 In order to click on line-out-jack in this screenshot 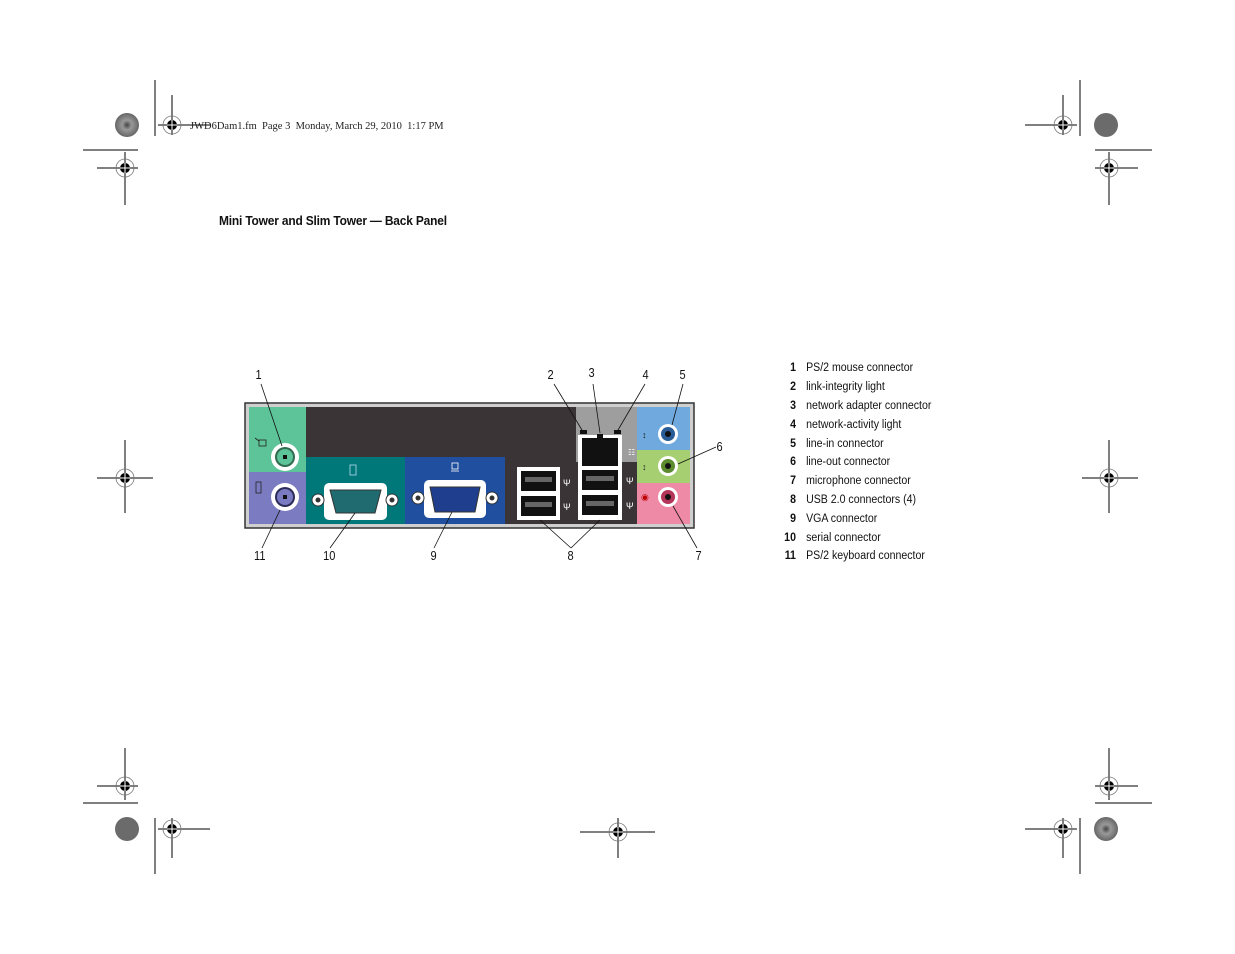, I will do `click(668, 466)`.